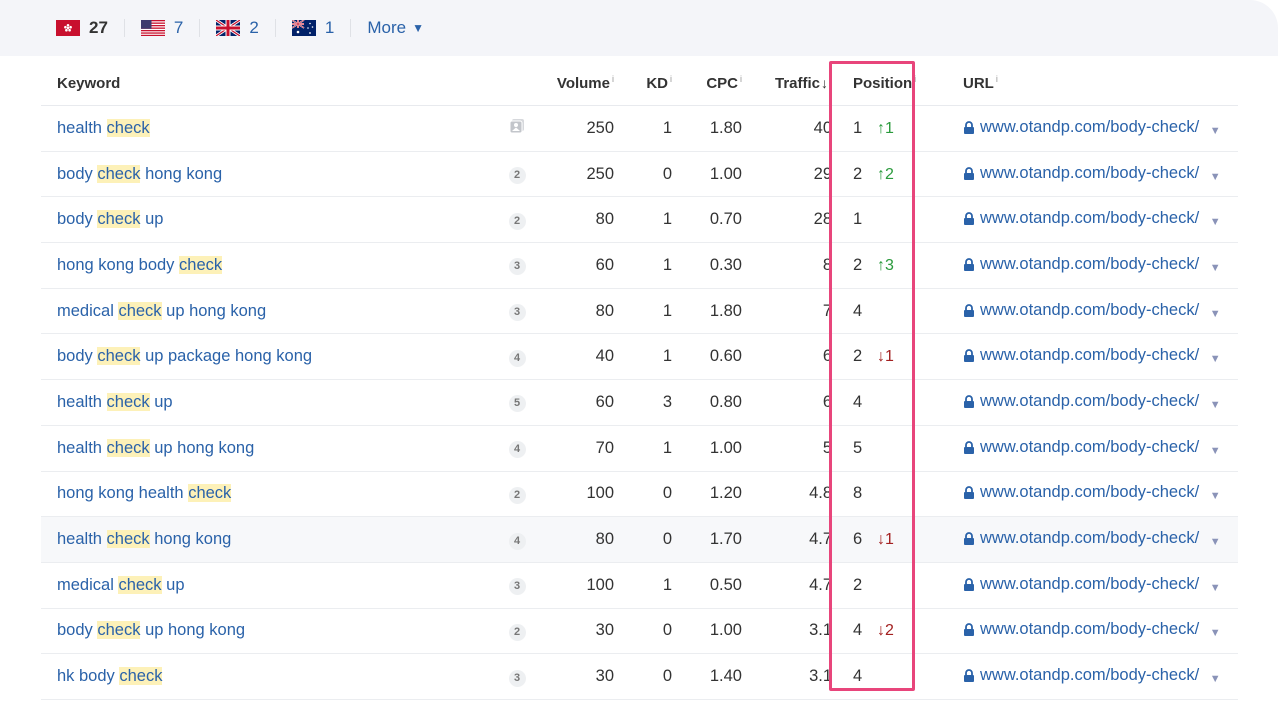 The height and width of the screenshot is (706, 1278). I want to click on country-count: 27, so click(98, 27).